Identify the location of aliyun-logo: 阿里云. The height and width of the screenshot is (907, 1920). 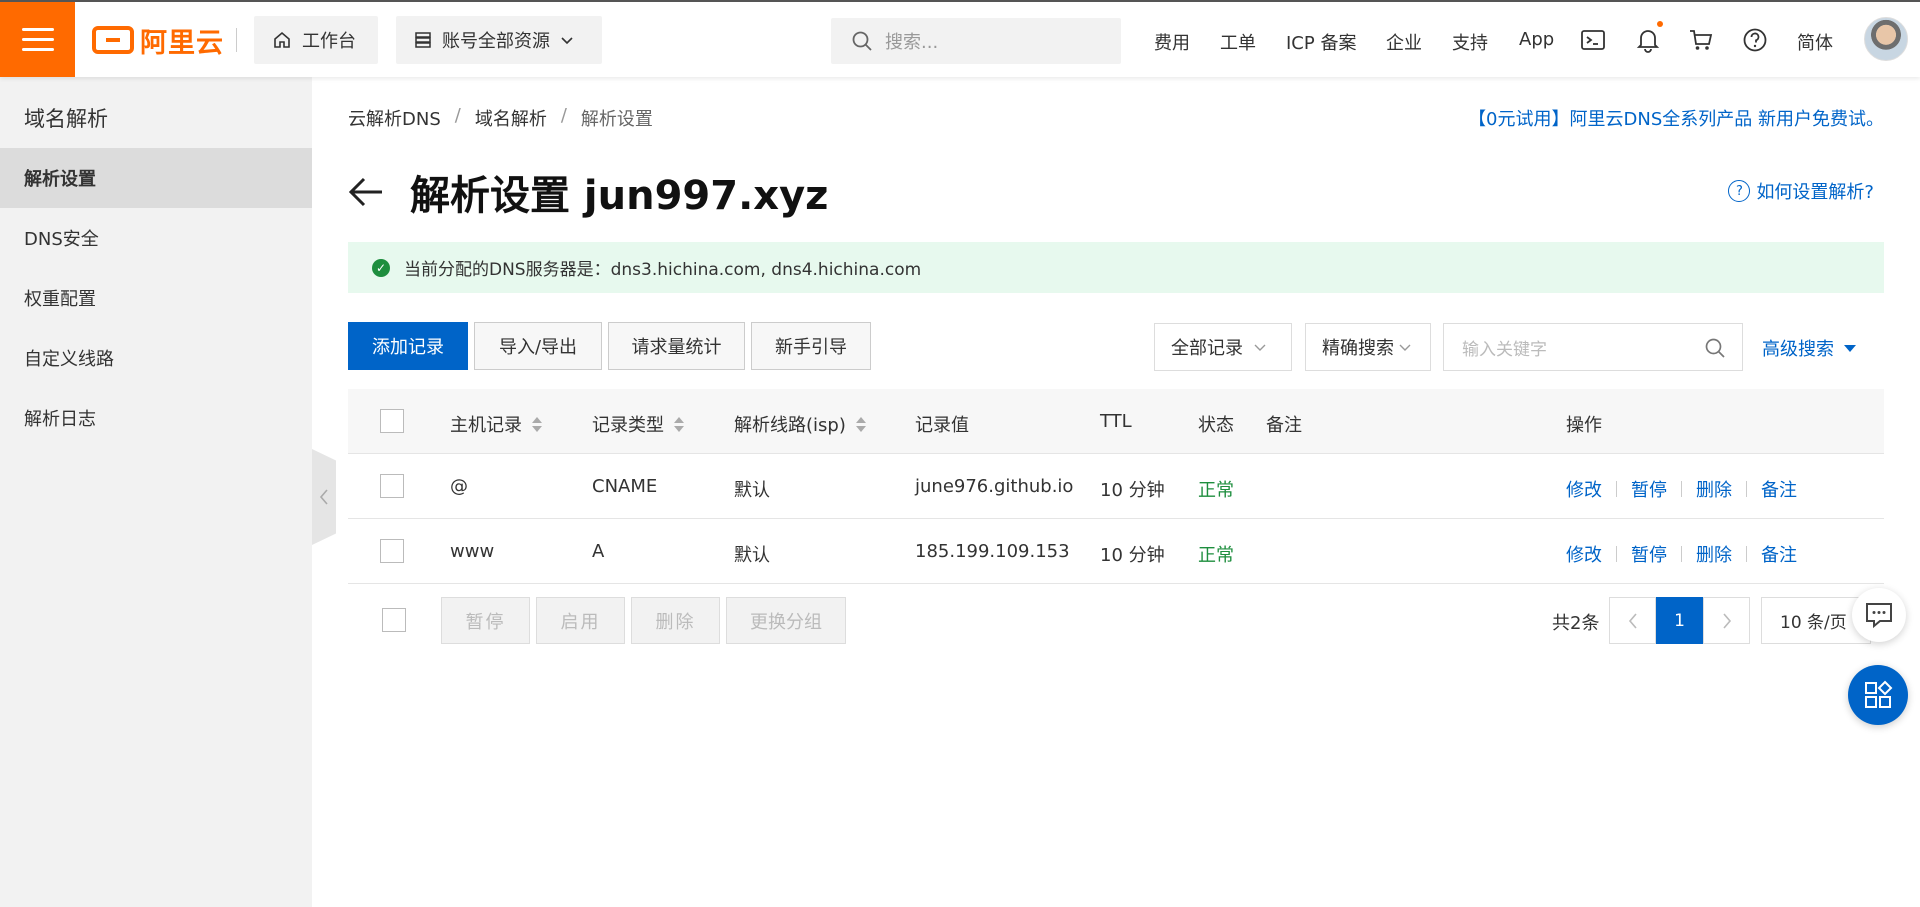
(158, 40).